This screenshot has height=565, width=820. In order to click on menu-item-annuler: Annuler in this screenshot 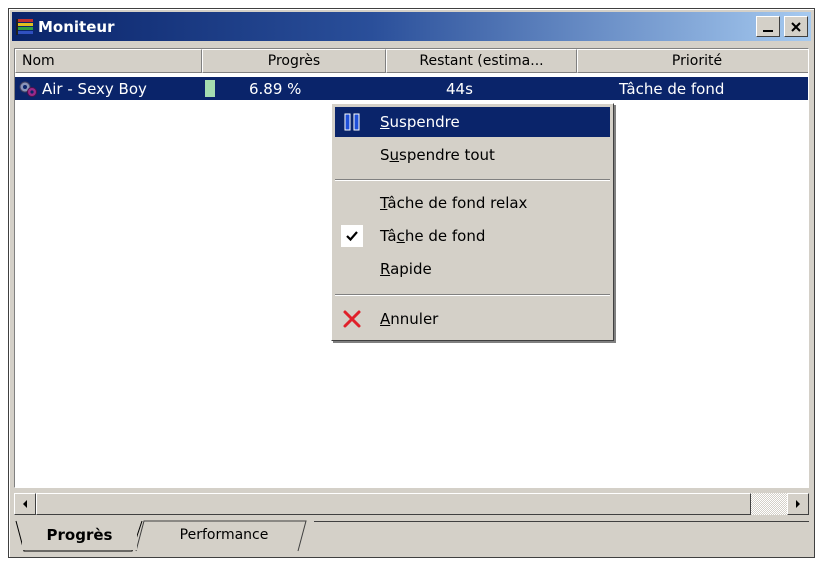, I will do `click(472, 319)`.